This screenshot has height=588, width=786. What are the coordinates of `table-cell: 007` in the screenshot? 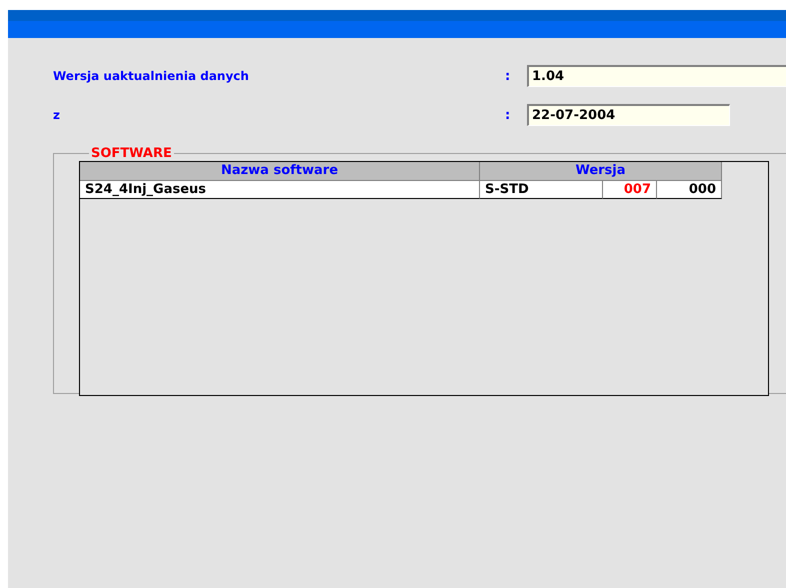 It's located at (630, 190).